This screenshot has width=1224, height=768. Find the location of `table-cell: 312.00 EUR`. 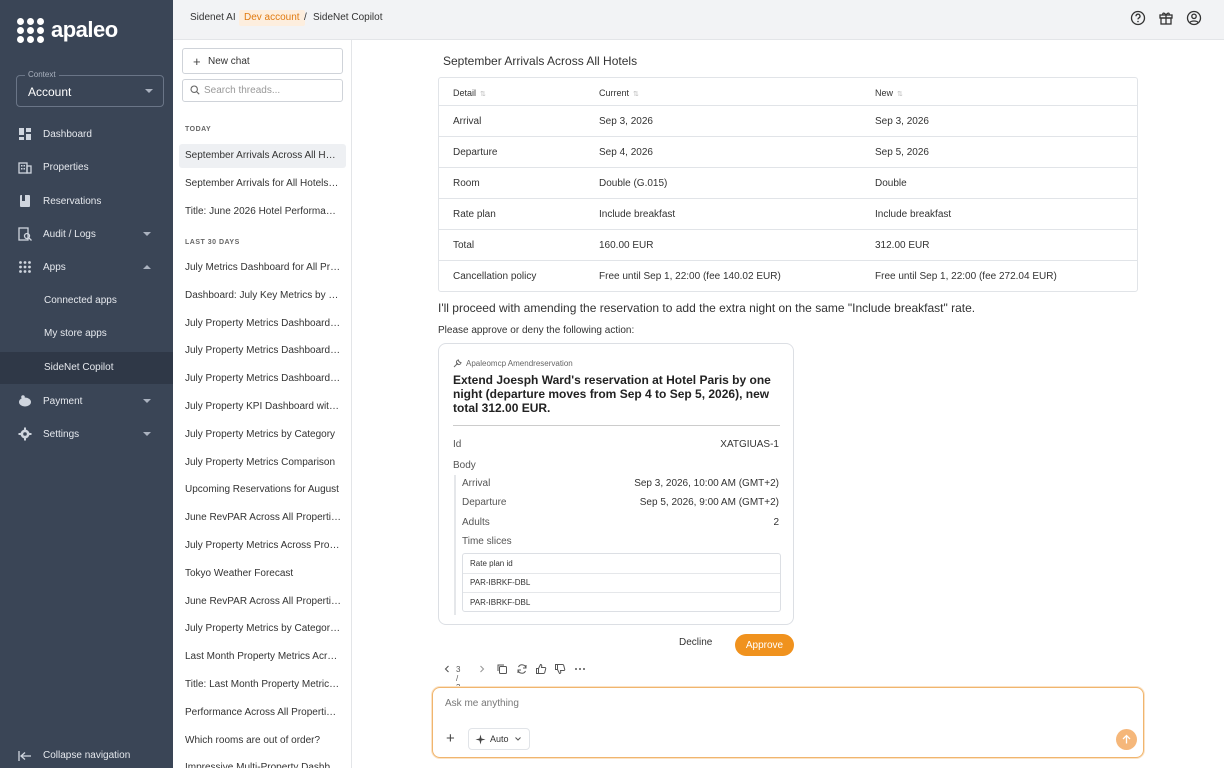

table-cell: 312.00 EUR is located at coordinates (902, 245).